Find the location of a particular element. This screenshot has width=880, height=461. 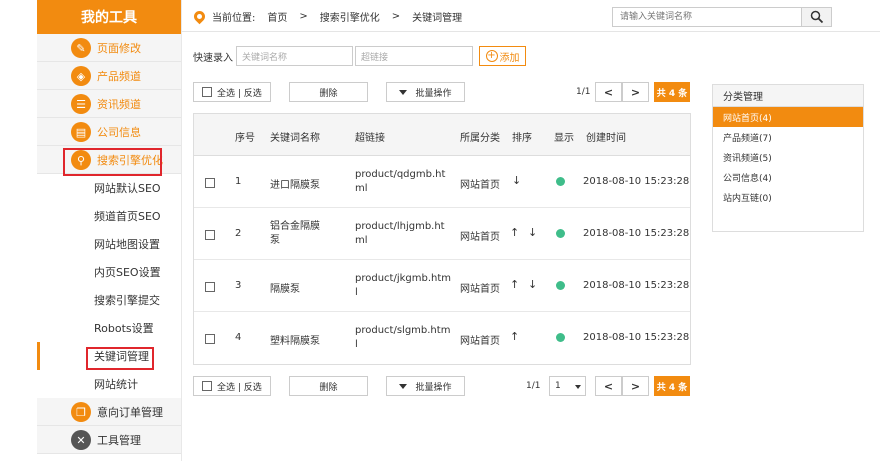

col-header-sort: 排序 is located at coordinates (522, 138).